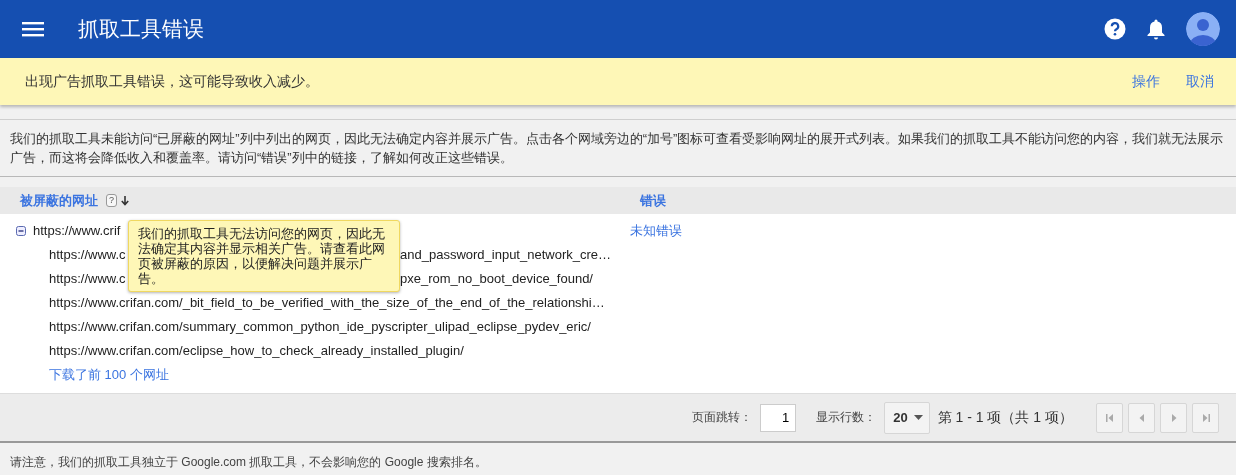 This screenshot has width=1236, height=475. What do you see at coordinates (248, 462) in the screenshot?
I see `footer-note: 请注意，我们的抓取工具独立于 Google.com 抓取工具，不会影响您的 Google 搜索排名。` at bounding box center [248, 462].